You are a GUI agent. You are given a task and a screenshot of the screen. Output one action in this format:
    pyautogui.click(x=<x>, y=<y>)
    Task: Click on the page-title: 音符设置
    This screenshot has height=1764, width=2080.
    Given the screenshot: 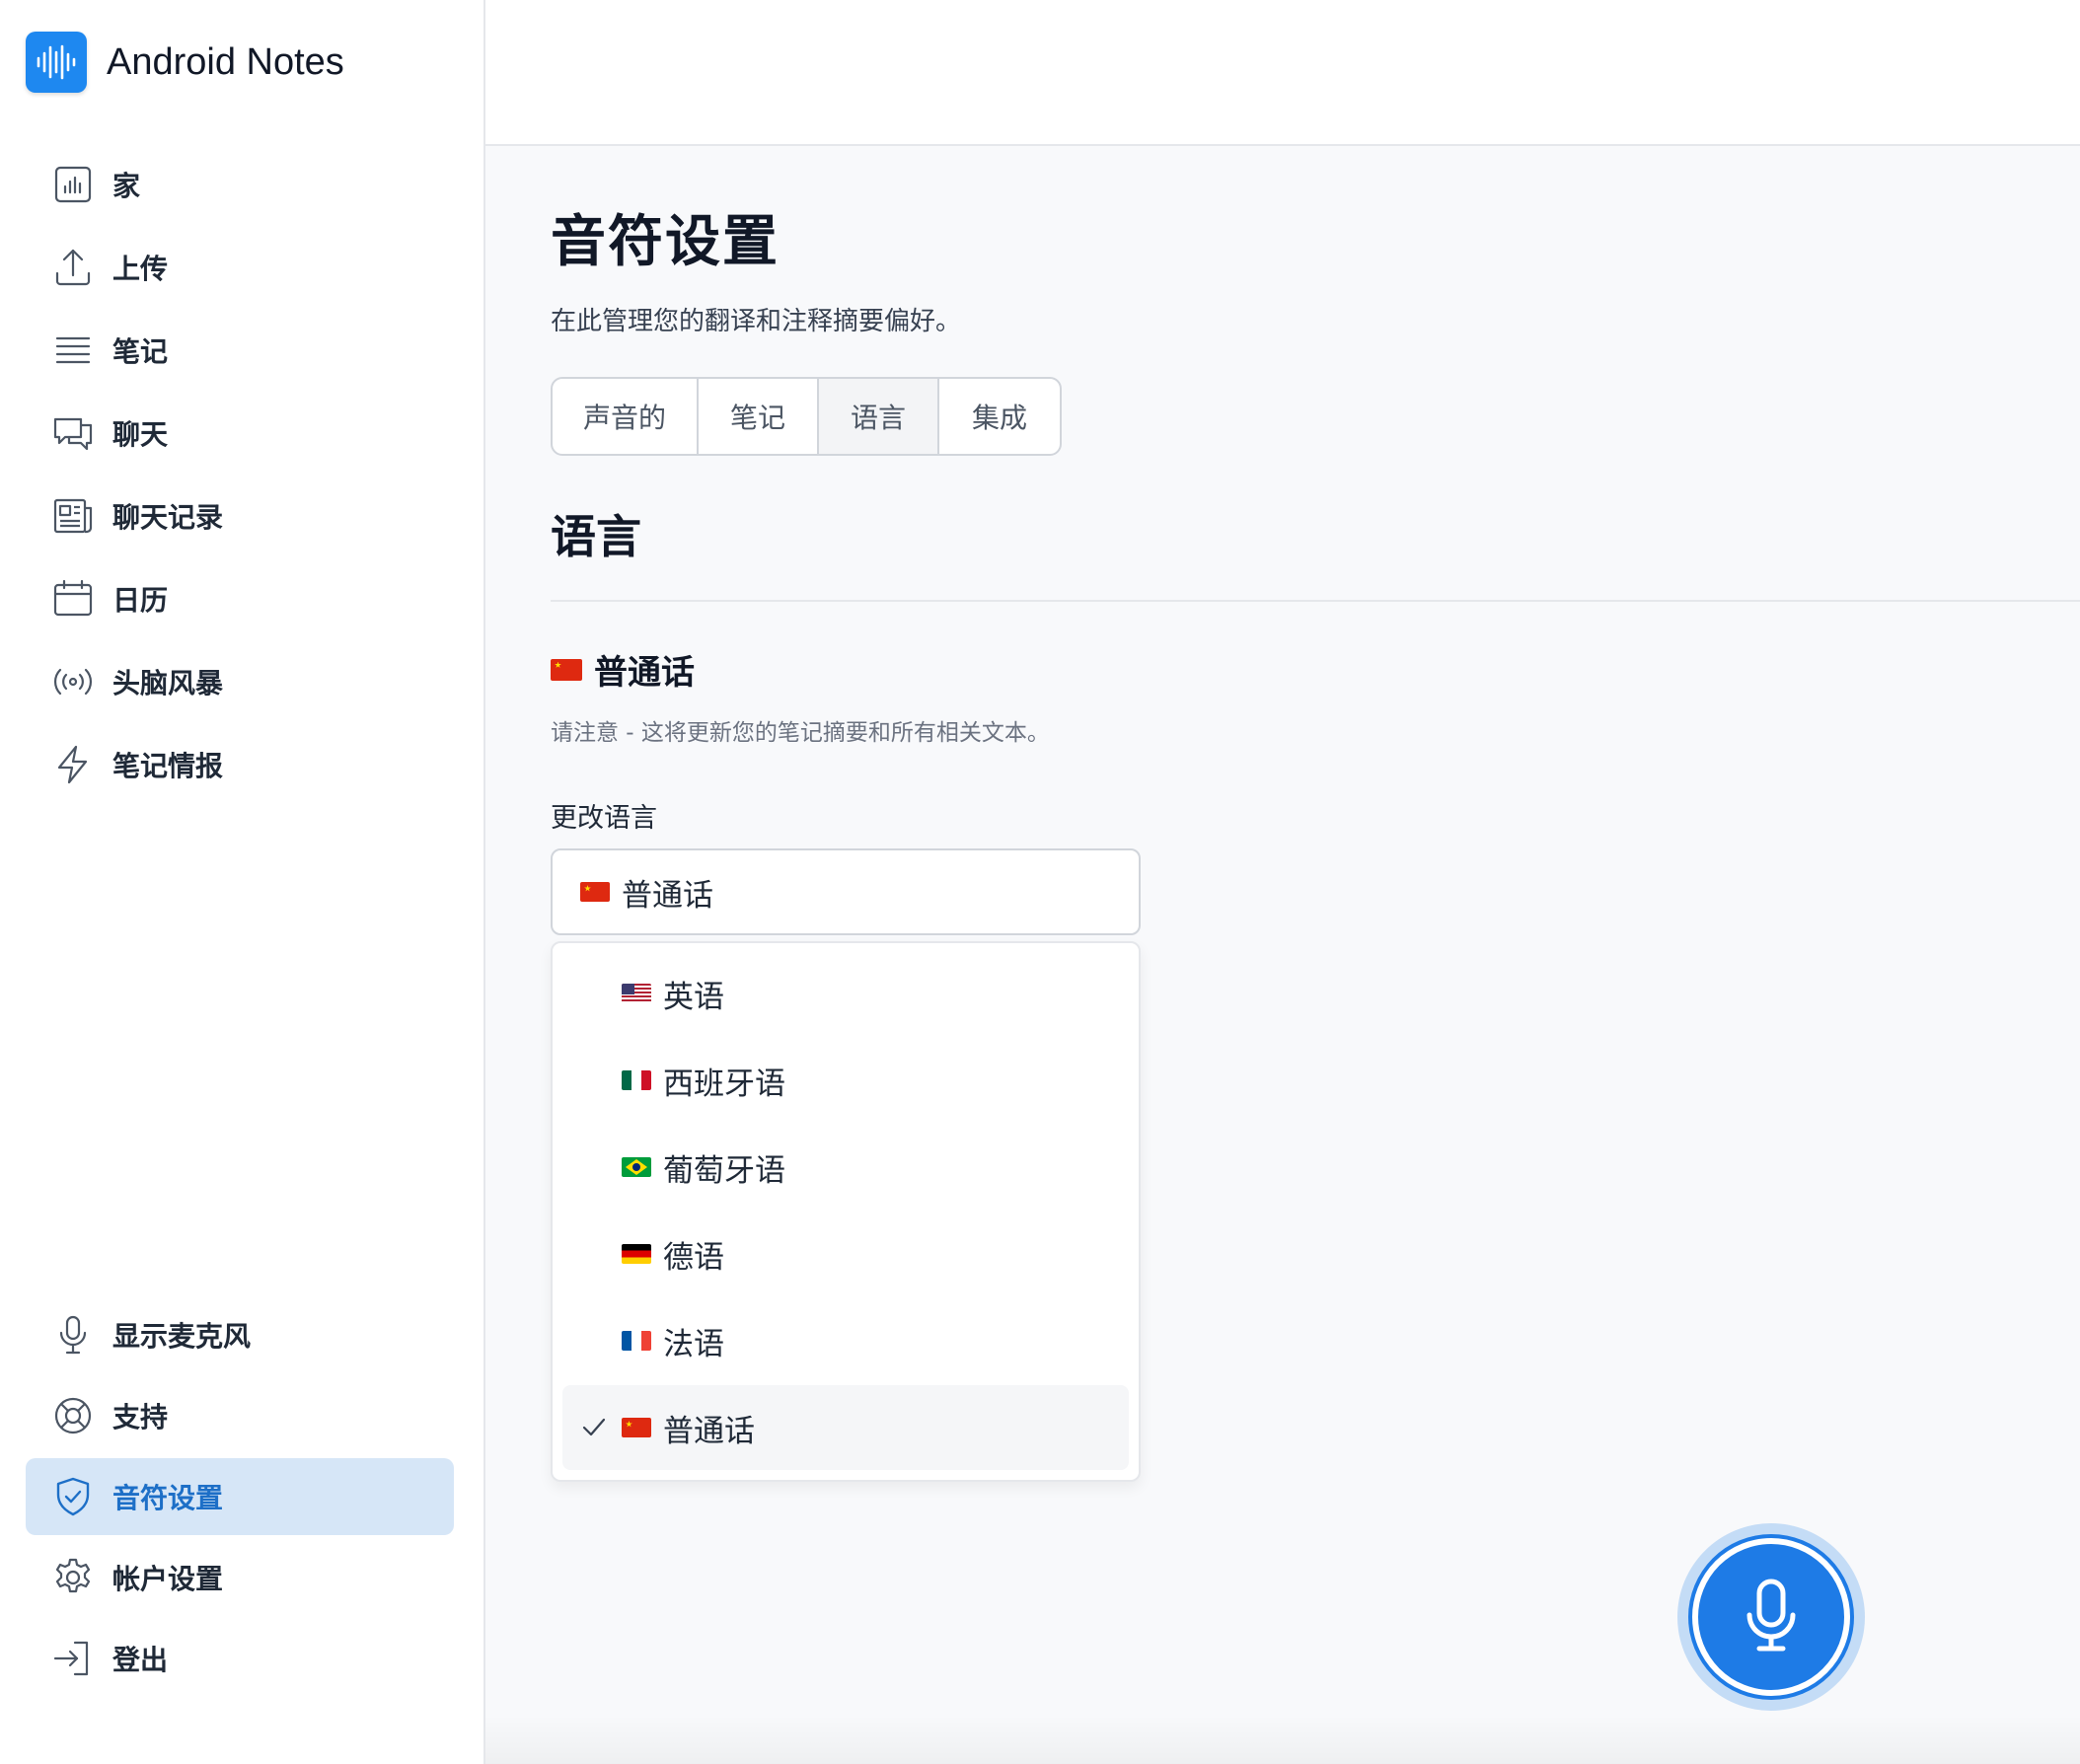 What is the action you would take?
    pyautogui.click(x=665, y=242)
    